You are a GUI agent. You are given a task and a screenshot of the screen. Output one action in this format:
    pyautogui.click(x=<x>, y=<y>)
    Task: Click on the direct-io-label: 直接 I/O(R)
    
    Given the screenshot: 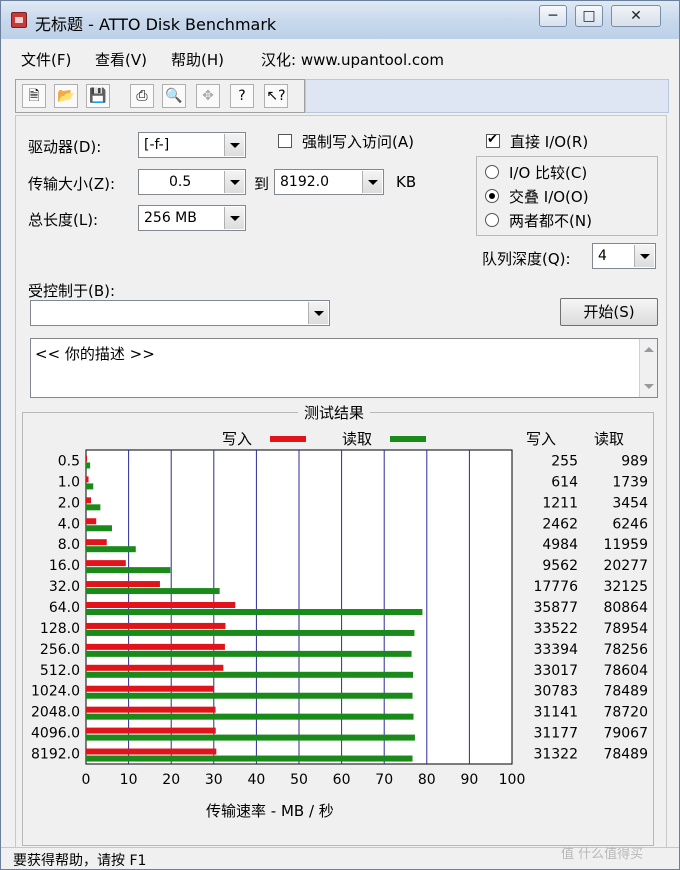 What is the action you would take?
    pyautogui.click(x=549, y=142)
    